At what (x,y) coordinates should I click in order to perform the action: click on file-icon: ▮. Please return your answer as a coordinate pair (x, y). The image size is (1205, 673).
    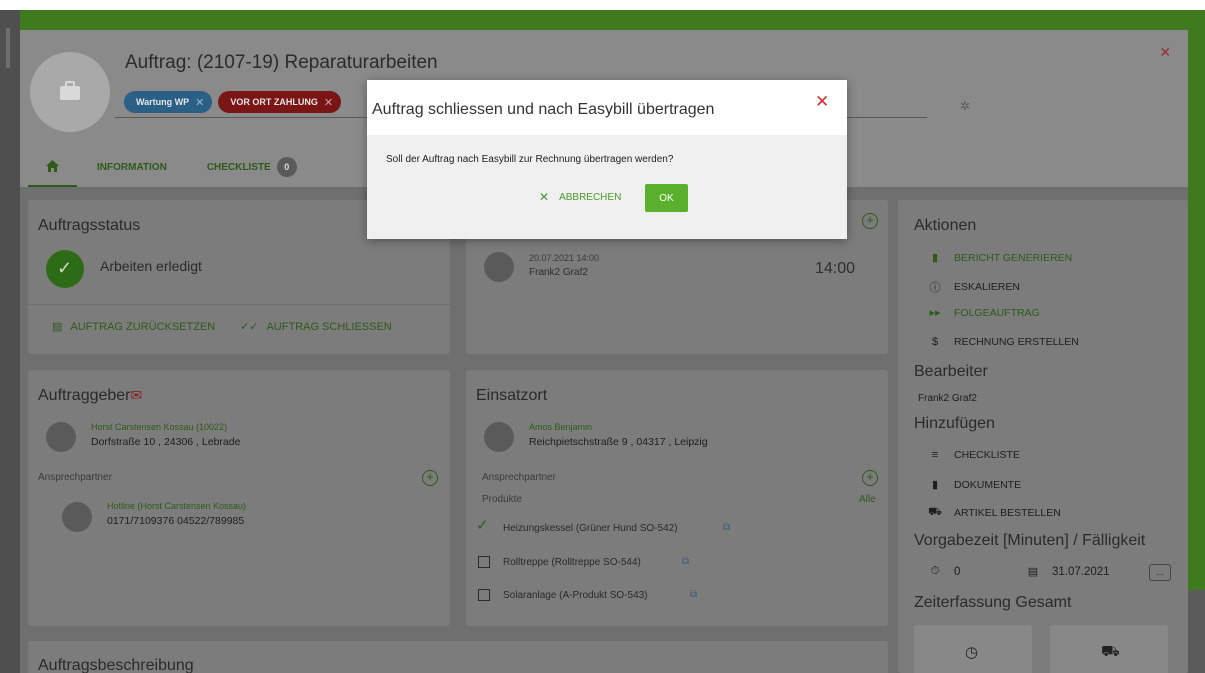
    Looking at the image, I should click on (935, 258).